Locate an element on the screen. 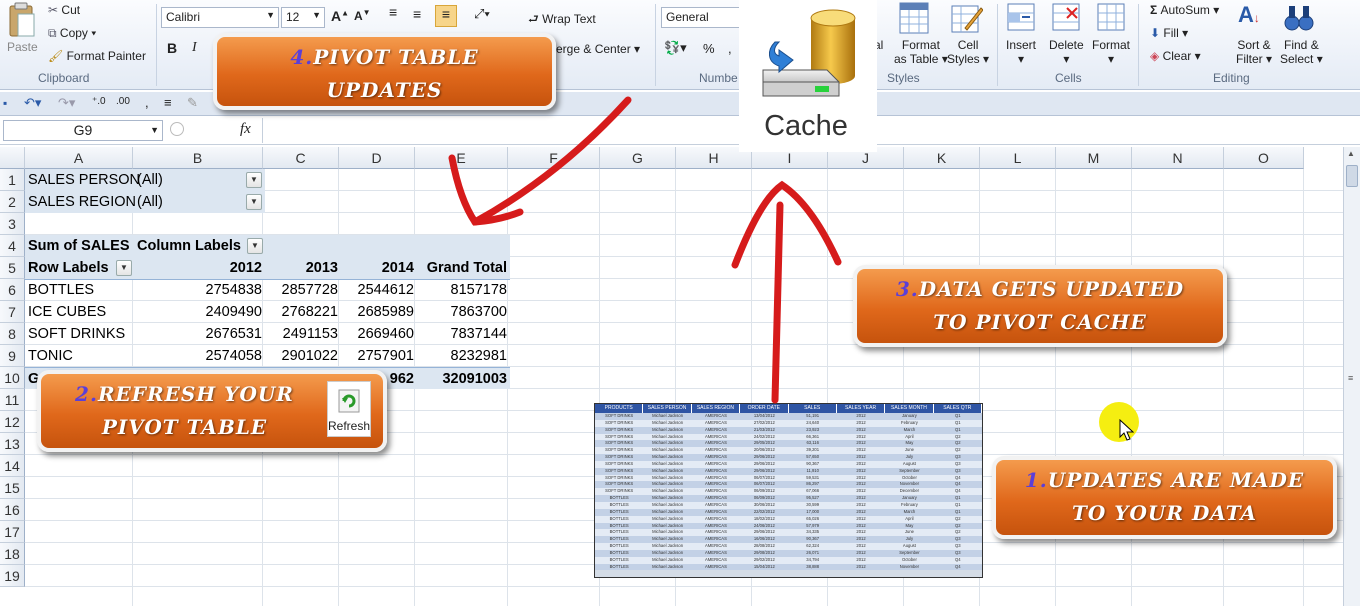 This screenshot has width=1360, height=606. callout-text: to pivot cache is located at coordinates (1040, 322).